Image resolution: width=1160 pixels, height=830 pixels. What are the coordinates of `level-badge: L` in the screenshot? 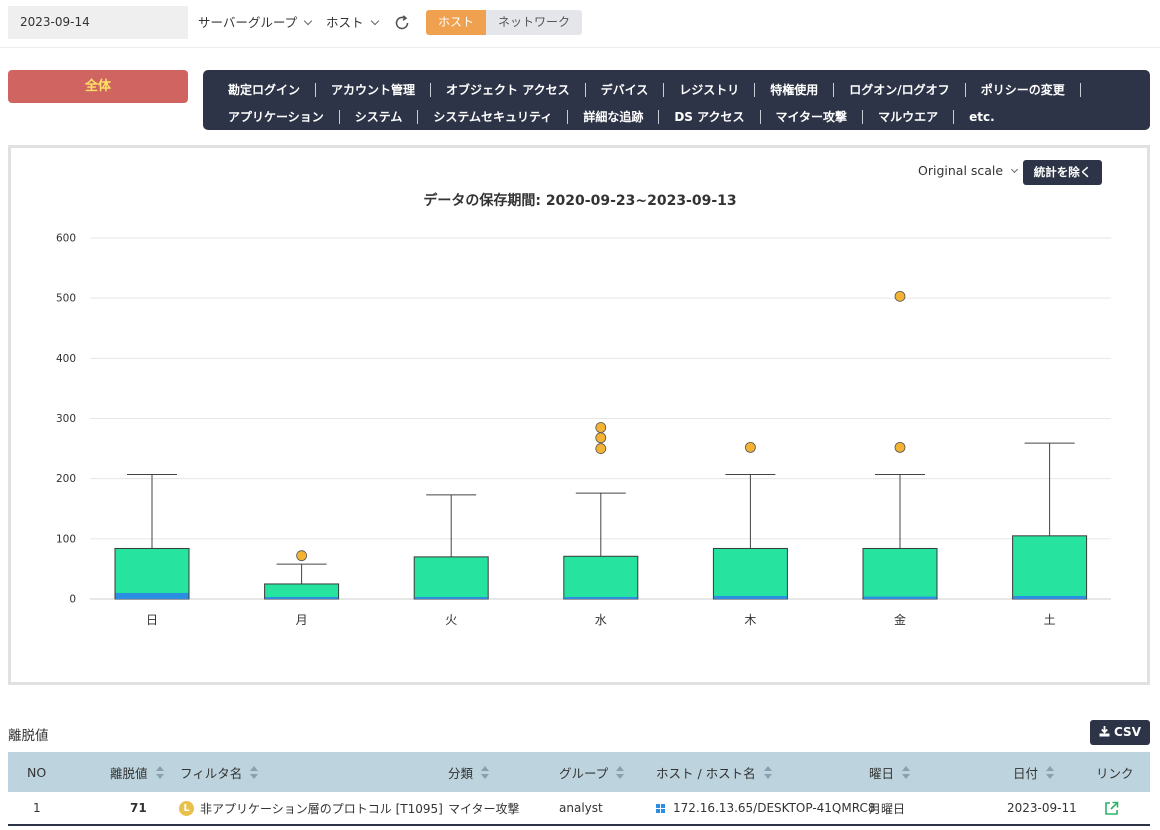 It's located at (186, 808).